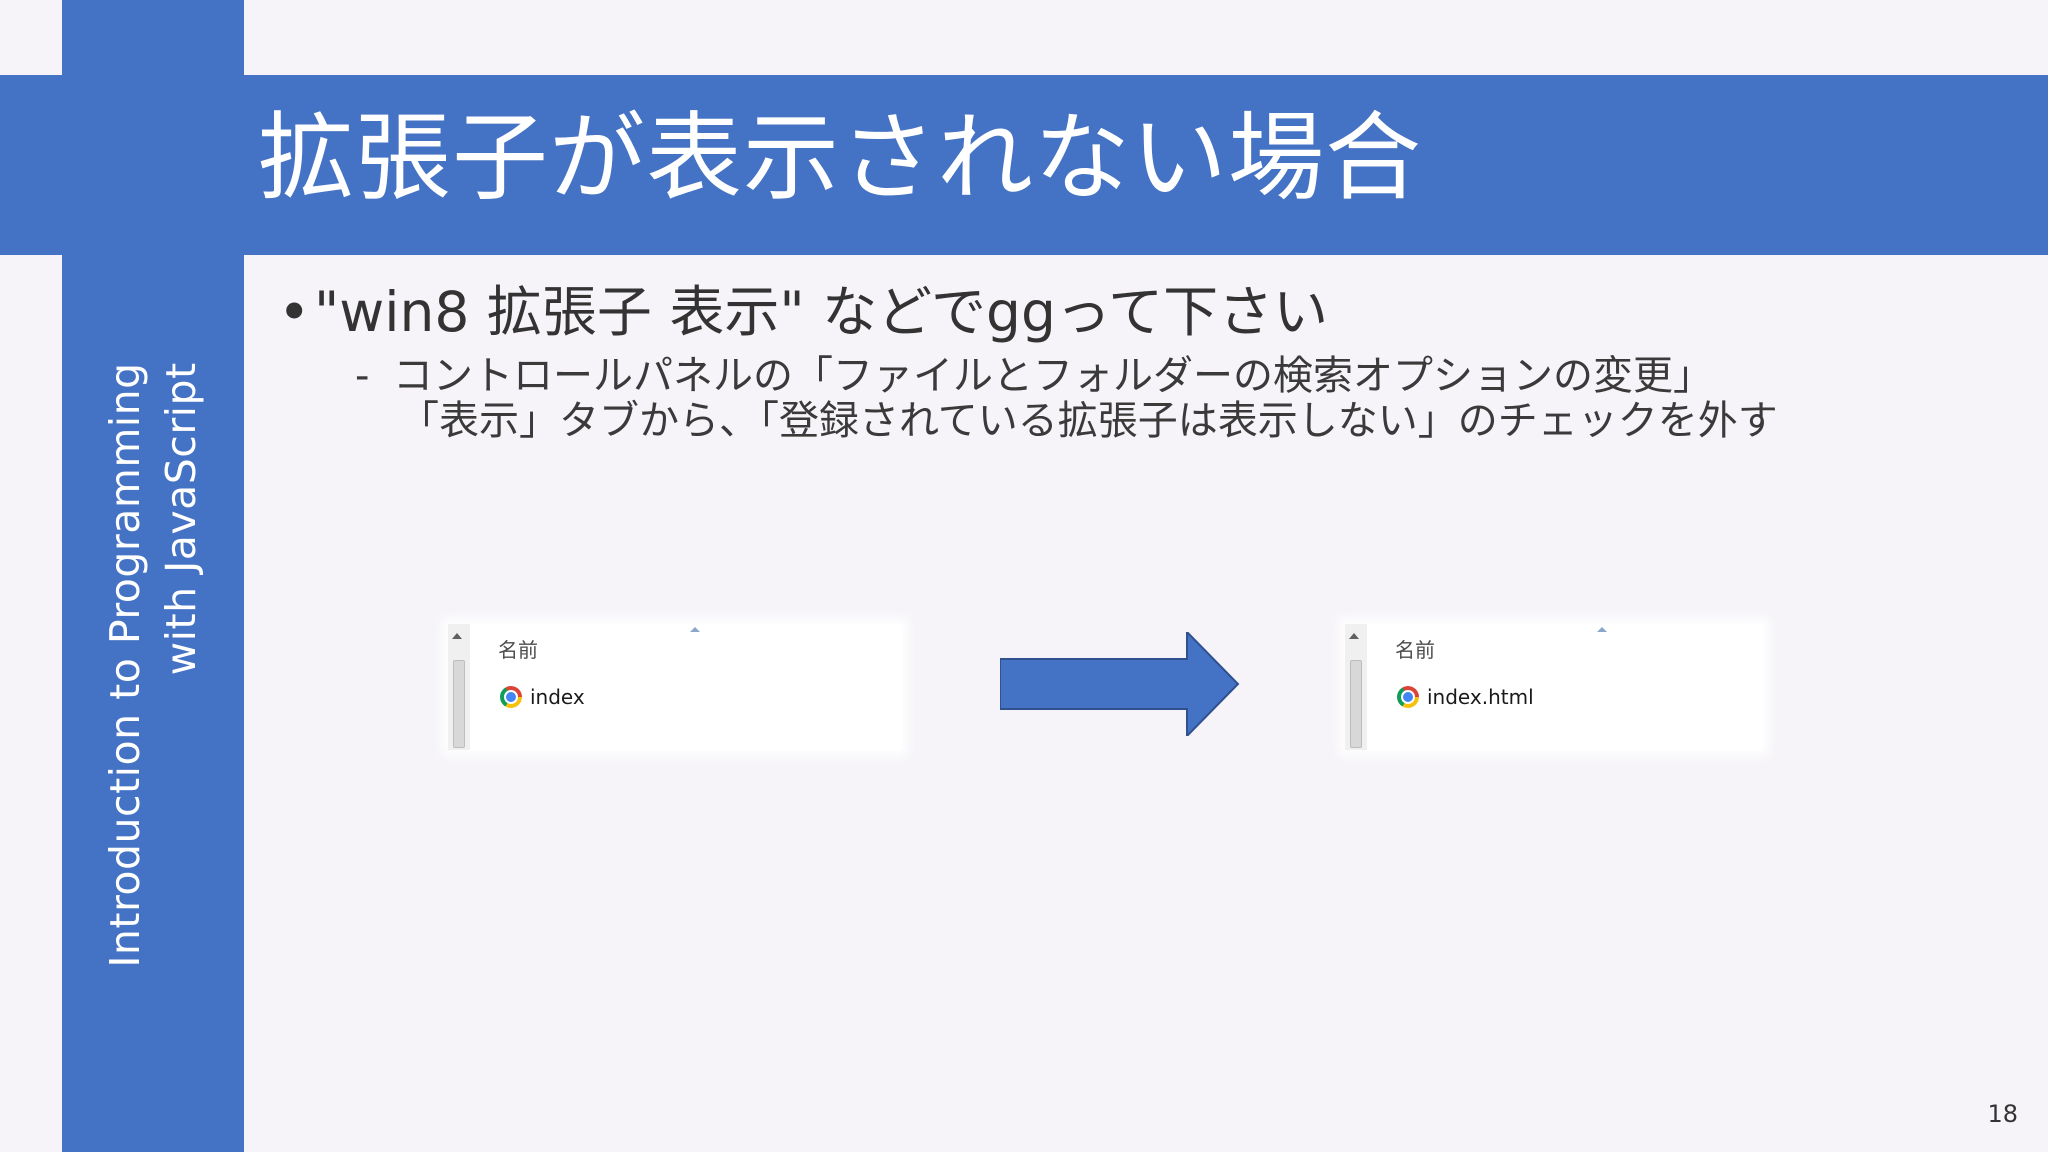  I want to click on explorer-after-screenshot: 名前 index.html, so click(1554, 687).